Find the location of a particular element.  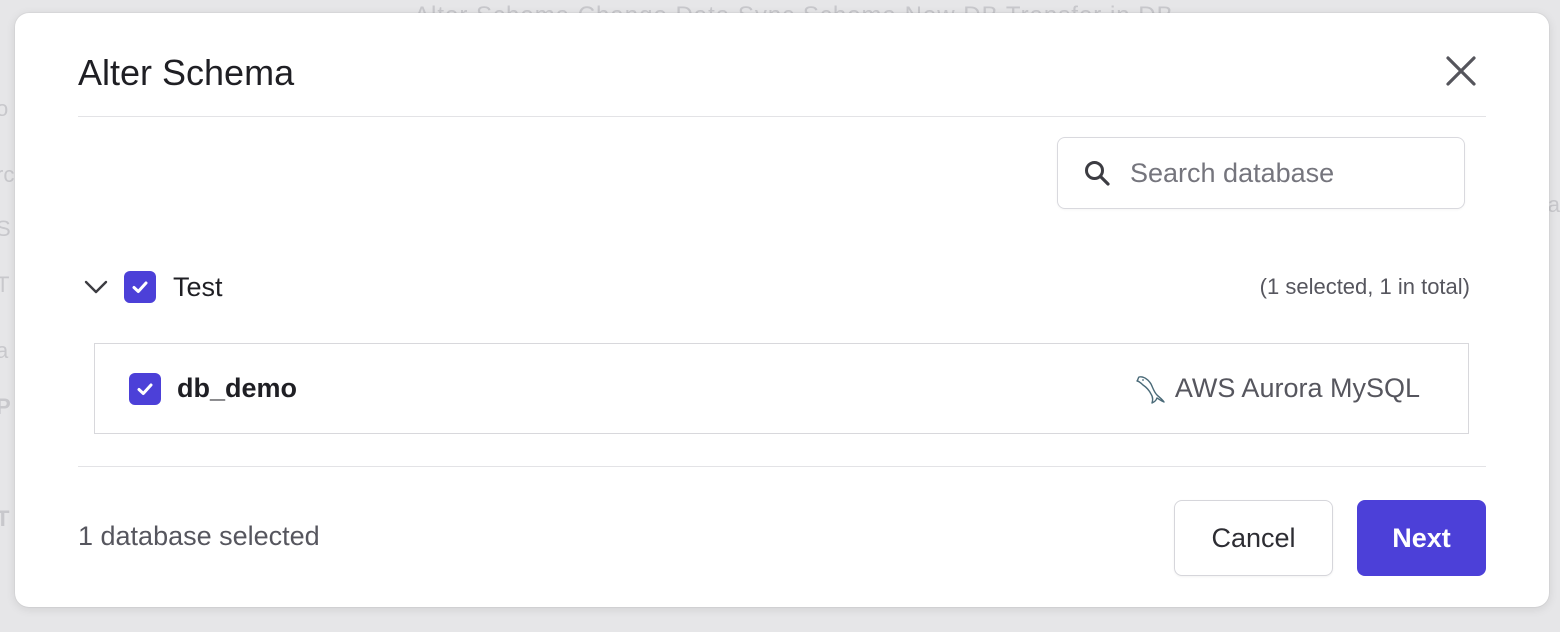

group-name: Test is located at coordinates (198, 286).